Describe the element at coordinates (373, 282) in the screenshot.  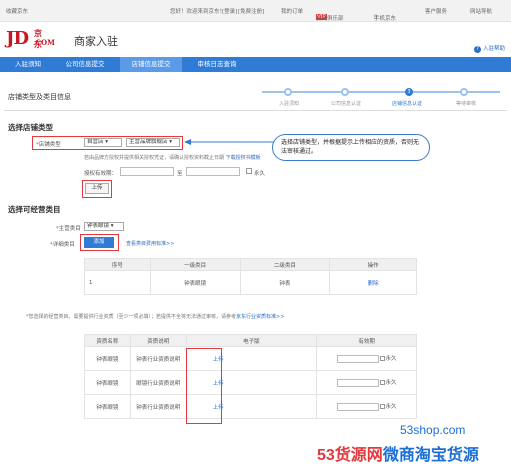
I see `delete-link: 删除` at that location.